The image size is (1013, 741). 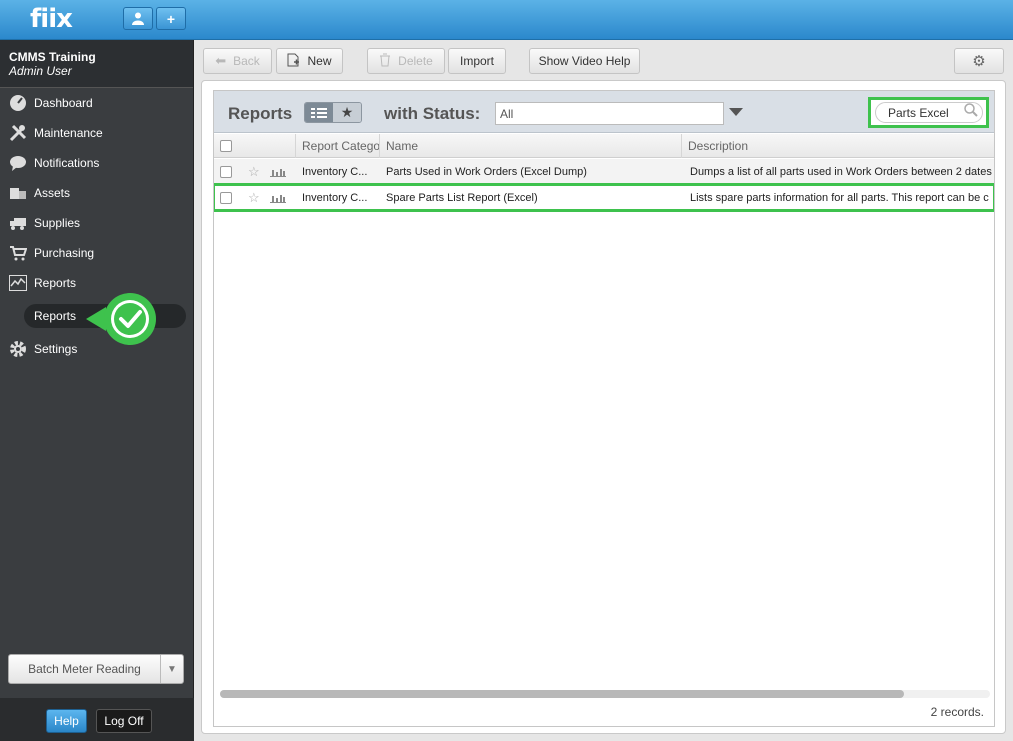 I want to click on import-button: Import, so click(x=477, y=61).